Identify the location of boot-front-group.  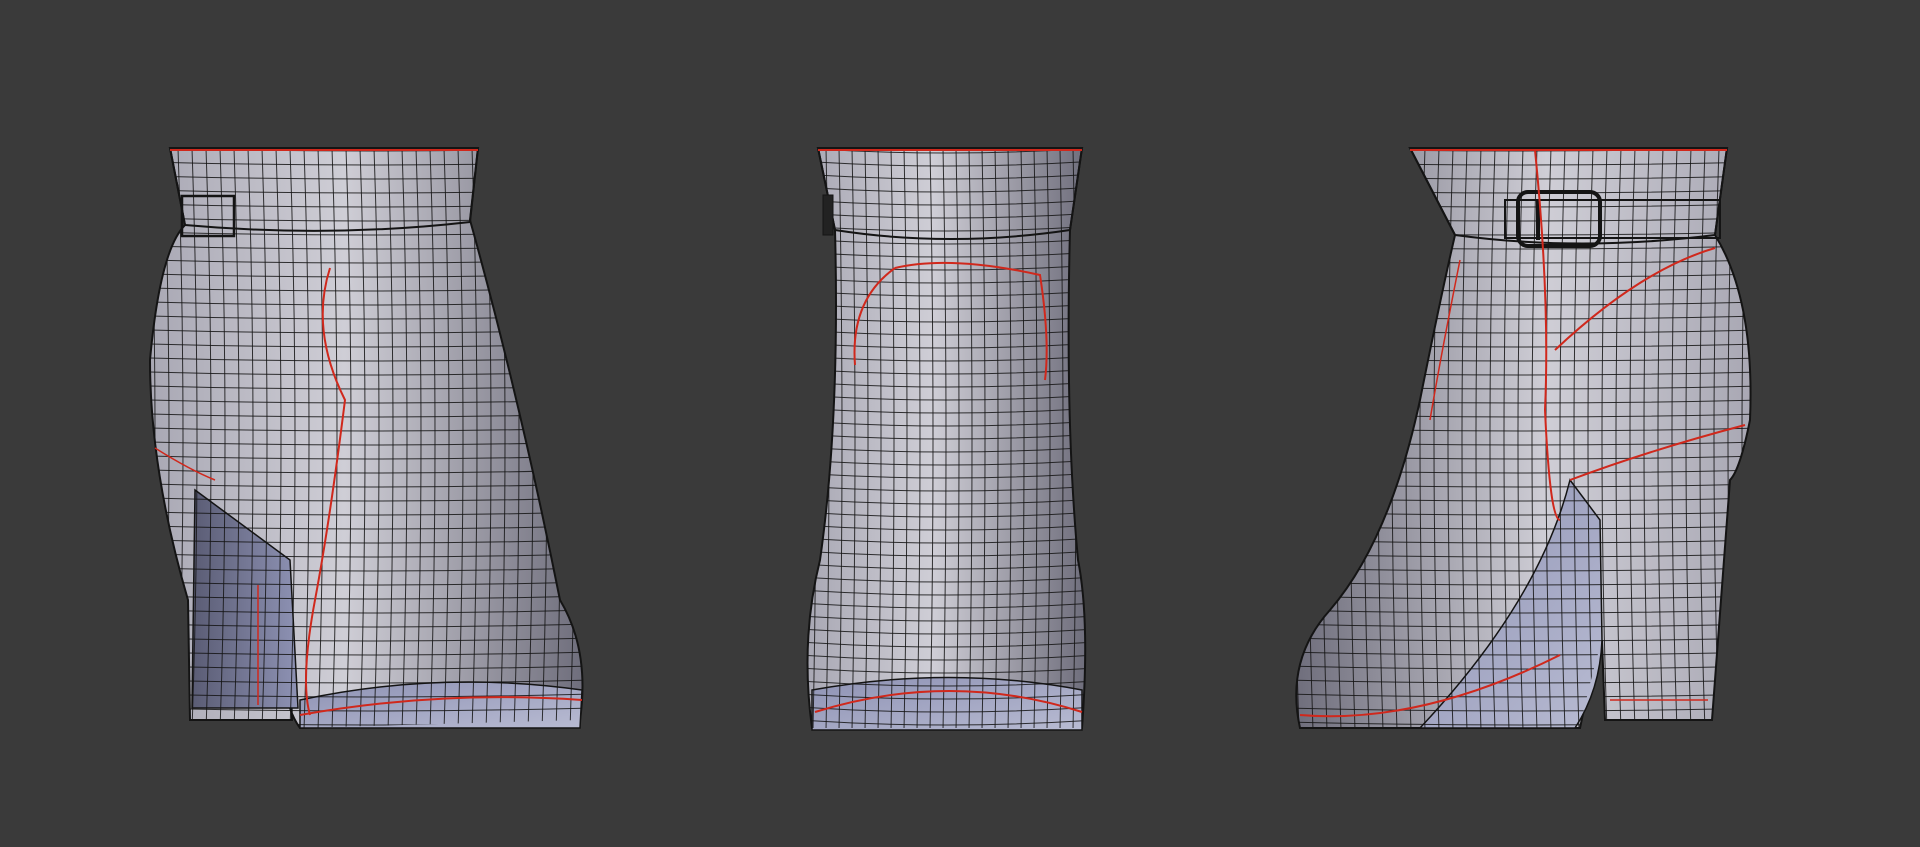
(946, 439).